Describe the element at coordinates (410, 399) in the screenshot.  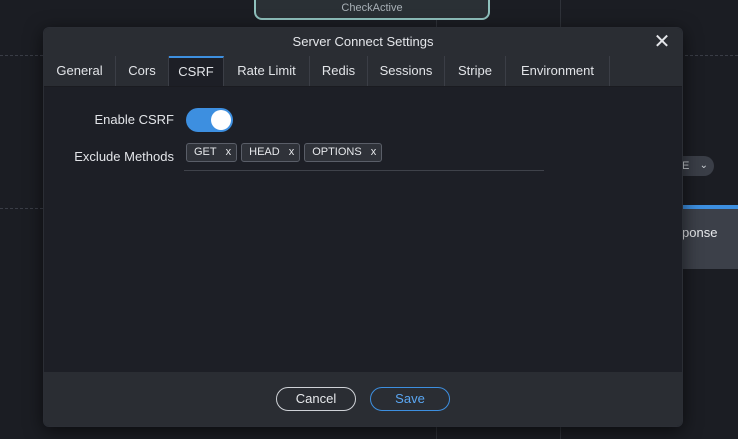
I see `save-button: Save` at that location.